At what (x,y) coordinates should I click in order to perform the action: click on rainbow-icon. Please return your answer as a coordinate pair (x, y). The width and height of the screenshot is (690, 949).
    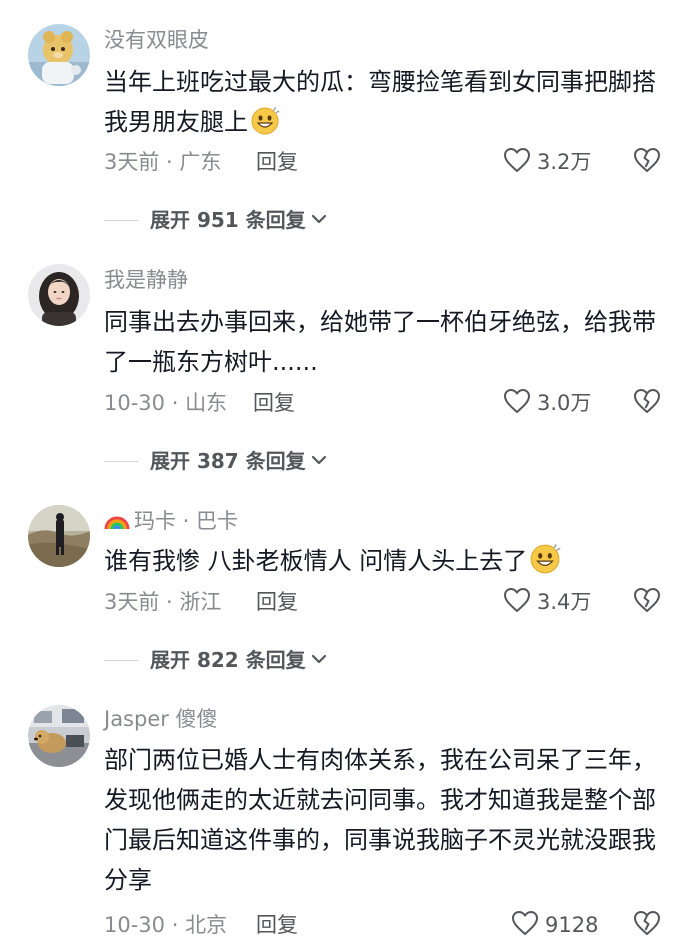
    Looking at the image, I should click on (117, 523).